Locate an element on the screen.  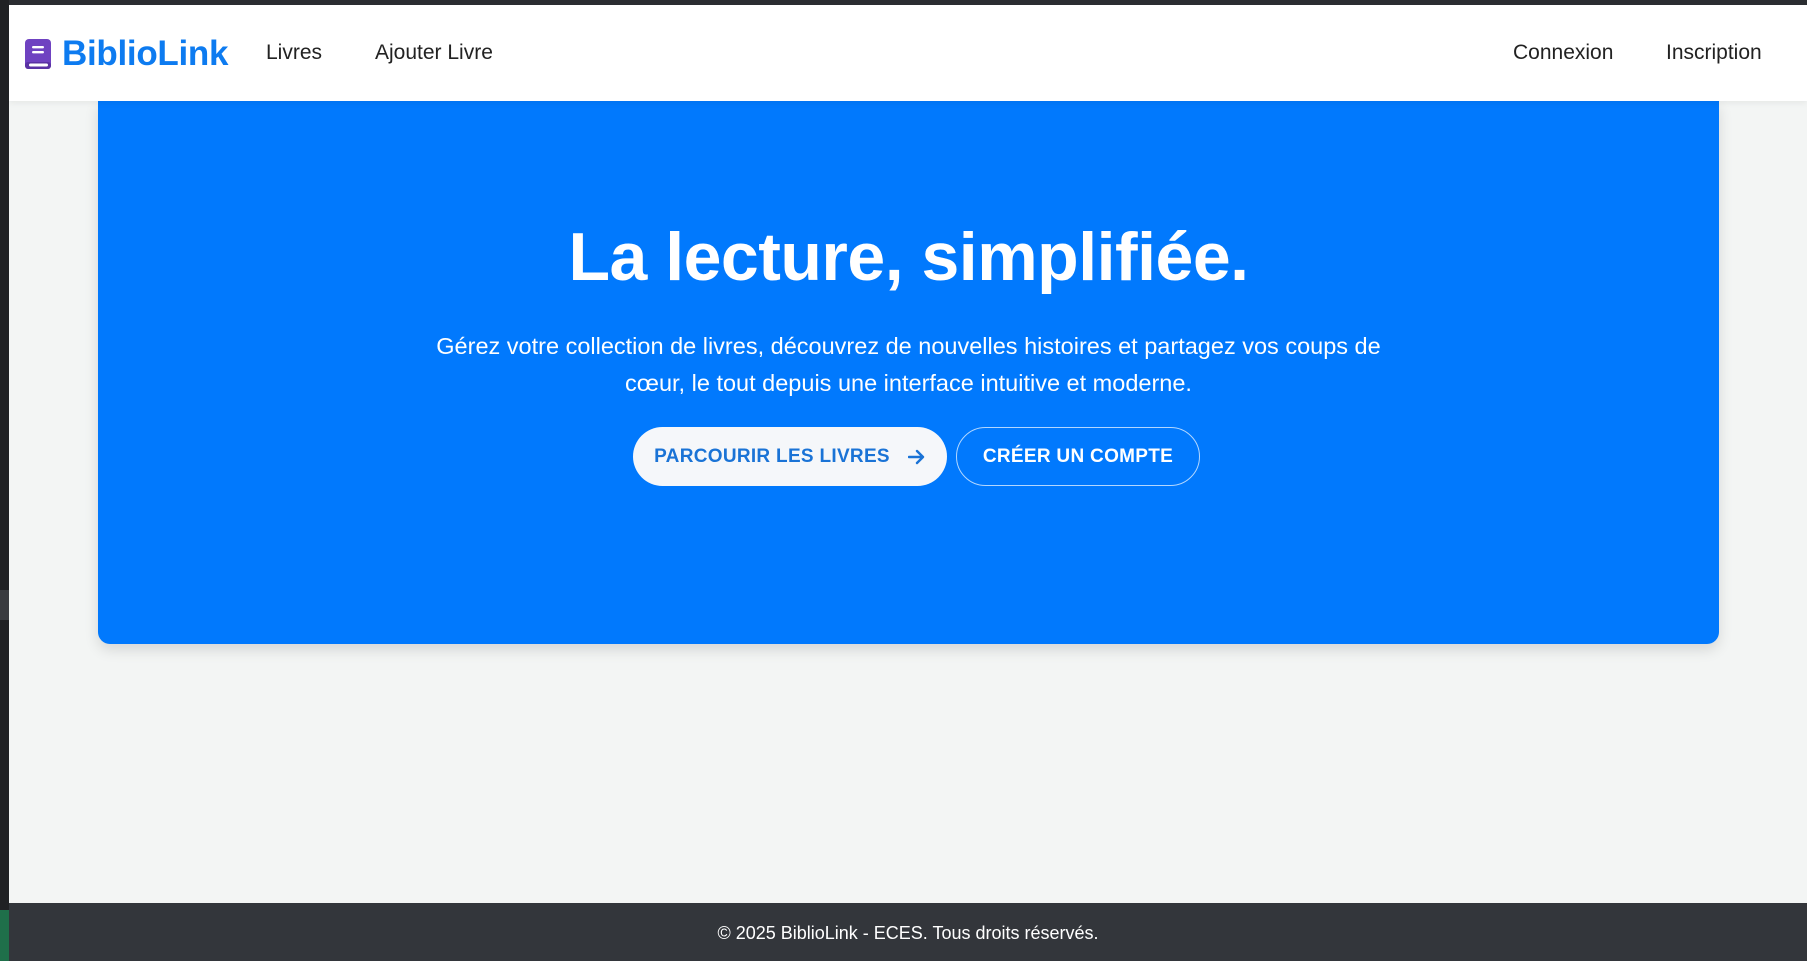
create-account-button: CRÉER UN COMPTE is located at coordinates (1078, 456).